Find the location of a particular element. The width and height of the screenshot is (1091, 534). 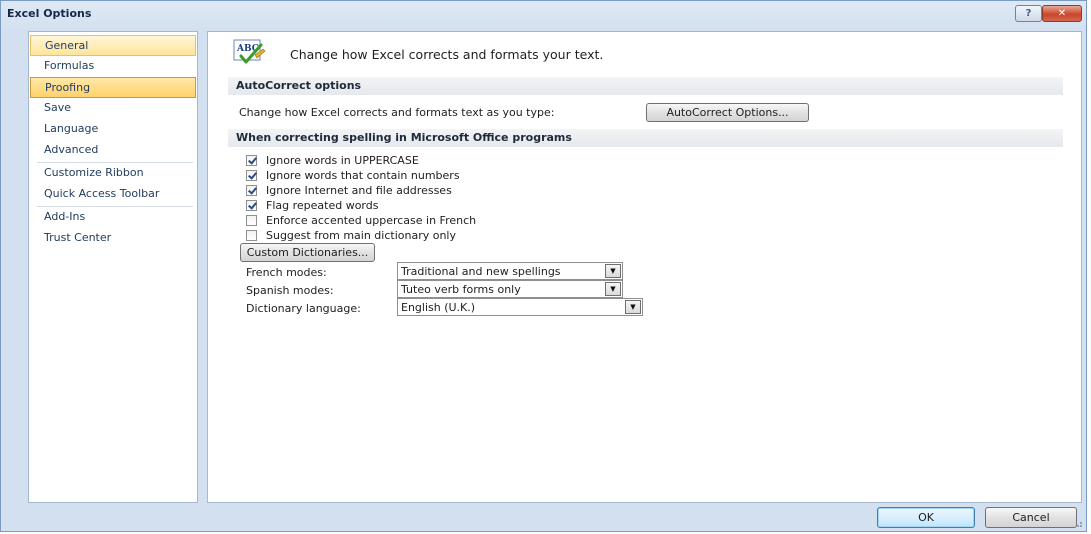

checkbox-ignore-internet-addresses: Ignore Internet and file addresses is located at coordinates (349, 190).